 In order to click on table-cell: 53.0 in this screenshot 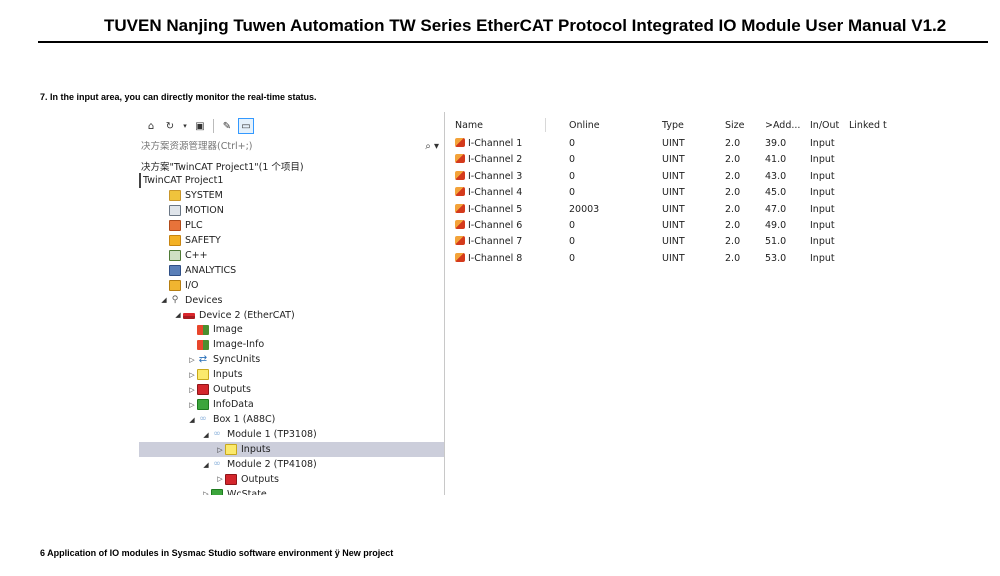, I will do `click(776, 258)`.